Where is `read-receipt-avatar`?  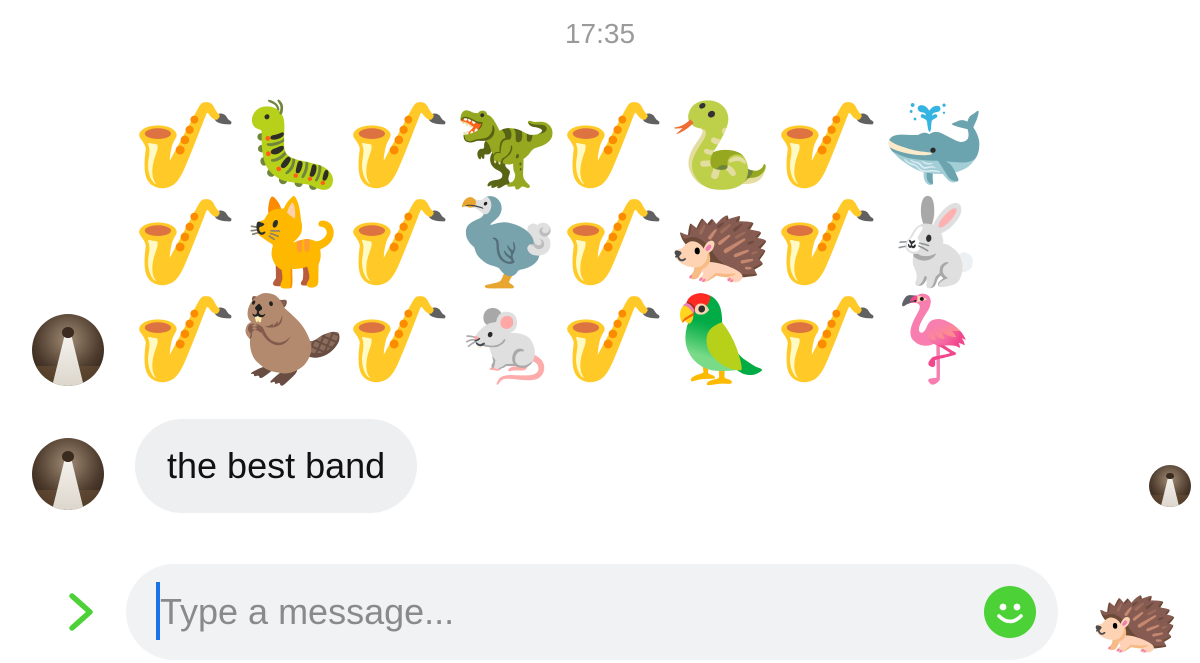 read-receipt-avatar is located at coordinates (1170, 486).